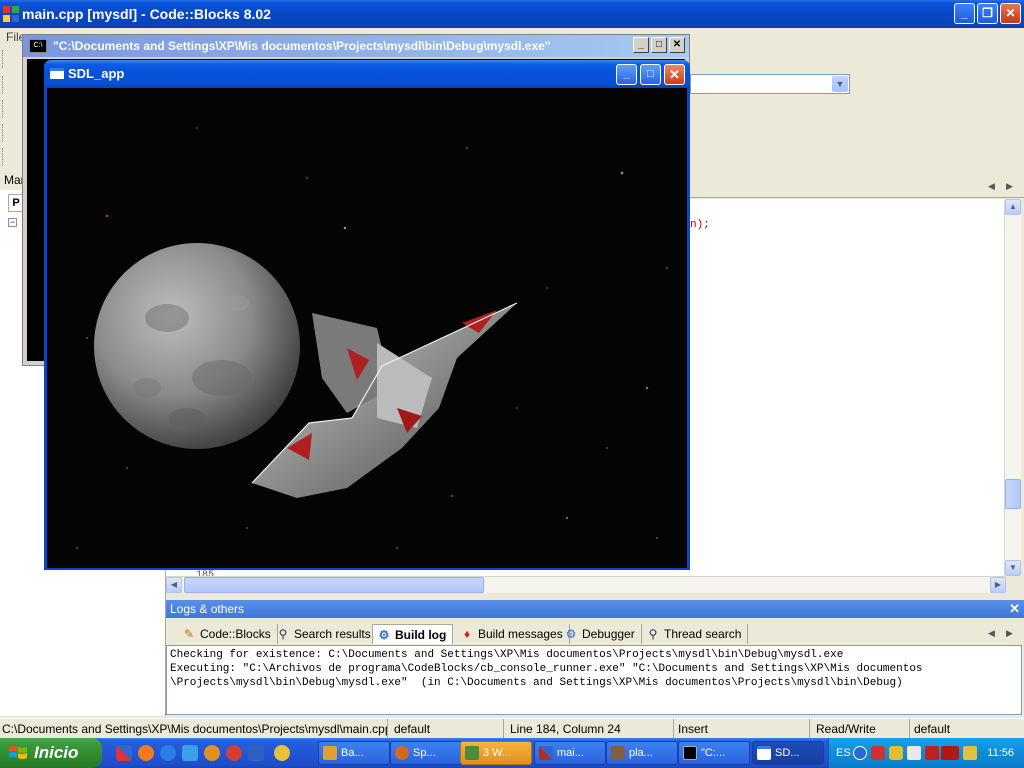  I want to click on status-encoding: default, so click(448, 729).